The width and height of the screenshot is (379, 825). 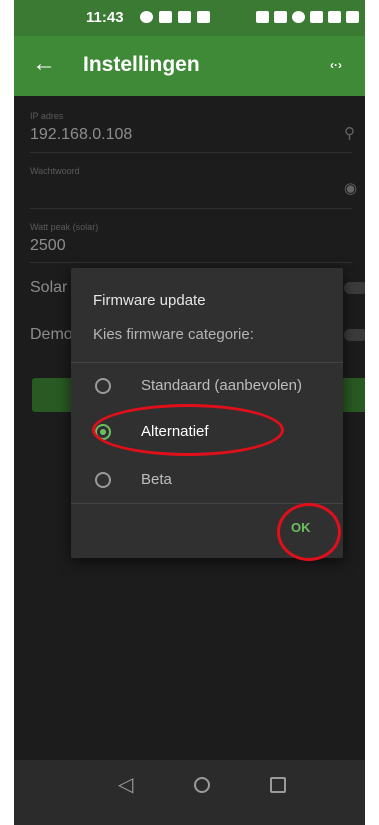 I want to click on battery-icon, so click(x=352, y=17).